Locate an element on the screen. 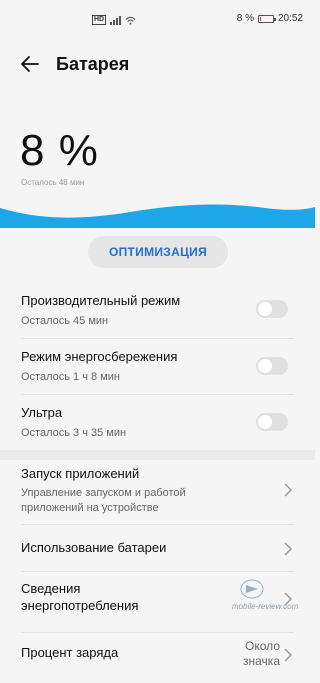  page-title: Батарея is located at coordinates (93, 64).